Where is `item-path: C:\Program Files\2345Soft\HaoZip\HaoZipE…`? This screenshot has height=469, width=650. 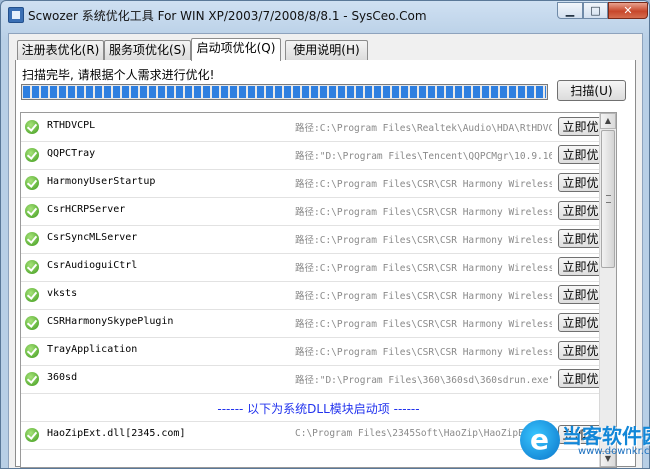 item-path: C:\Program Files\2345Soft\HaoZip\HaoZipE… is located at coordinates (421, 433).